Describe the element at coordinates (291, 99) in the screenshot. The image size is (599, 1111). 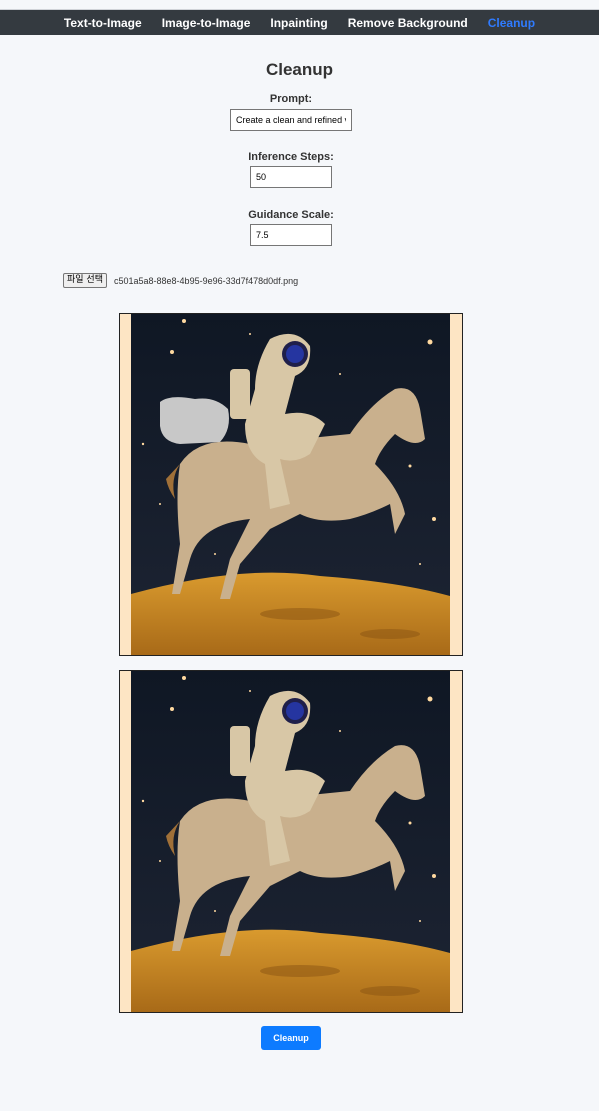
I see `prompt-label: Prompt:` at that location.